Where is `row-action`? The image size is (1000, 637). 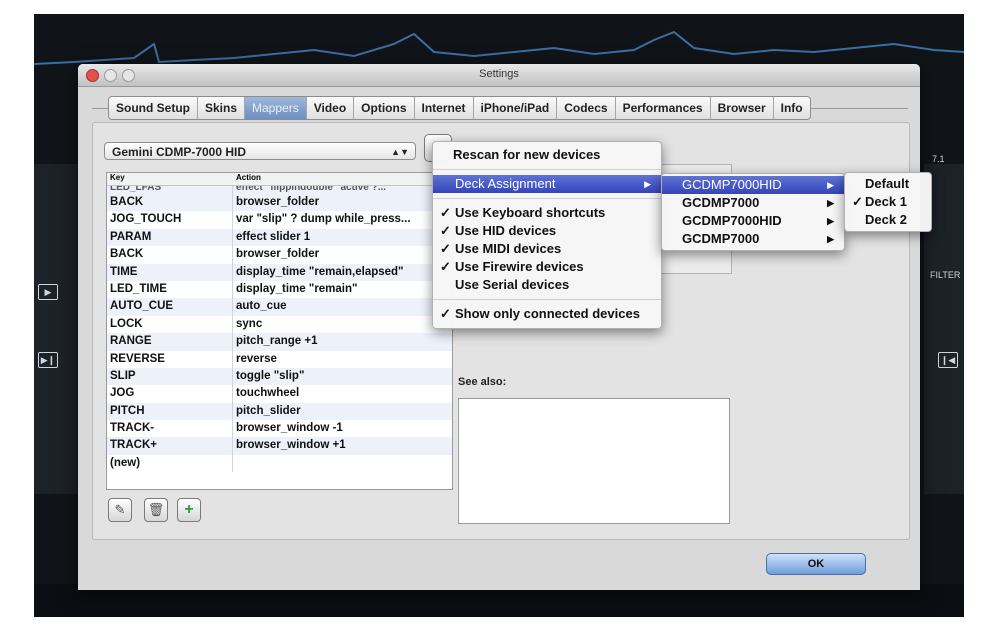 row-action is located at coordinates (342, 463).